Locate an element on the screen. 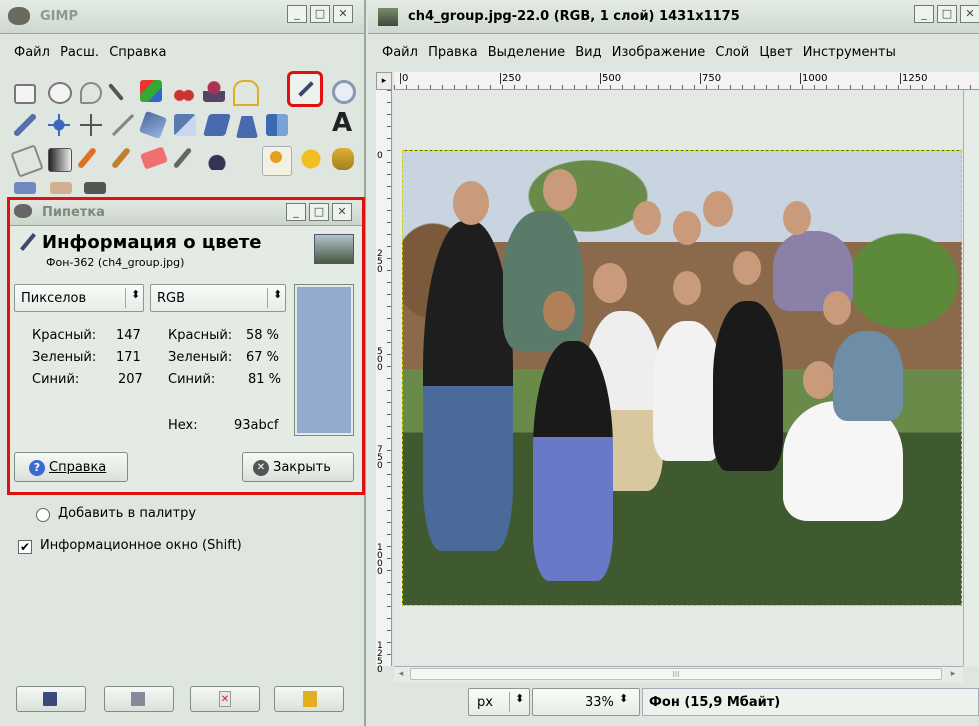  eraser-icon is located at coordinates (154, 158).